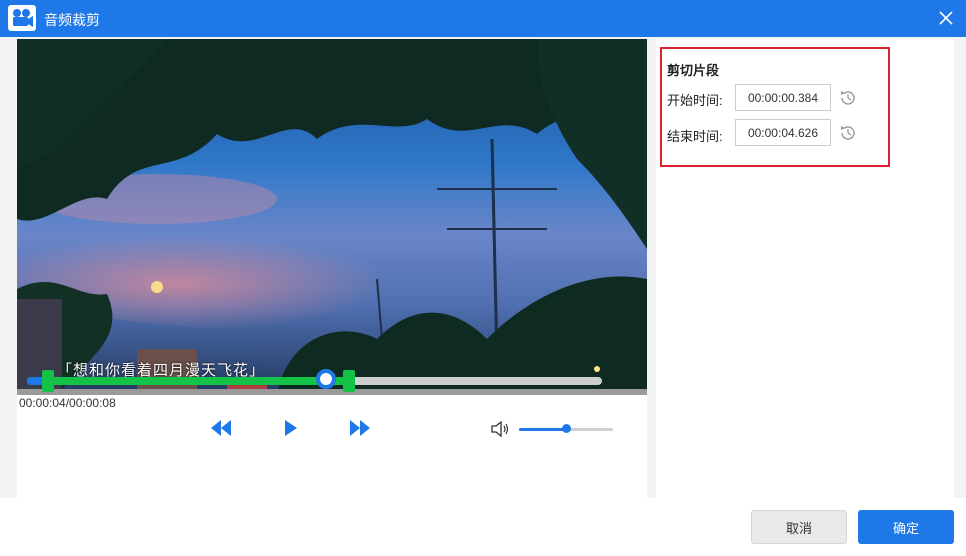  I want to click on speaker-icon, so click(500, 431).